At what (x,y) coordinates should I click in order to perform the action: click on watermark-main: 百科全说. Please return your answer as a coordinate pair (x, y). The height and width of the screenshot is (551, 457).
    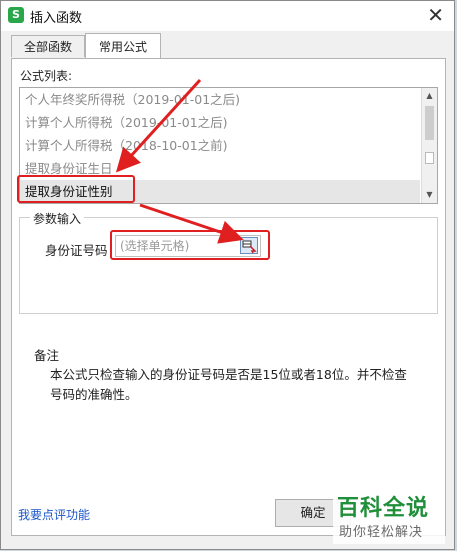
    Looking at the image, I should click on (383, 508).